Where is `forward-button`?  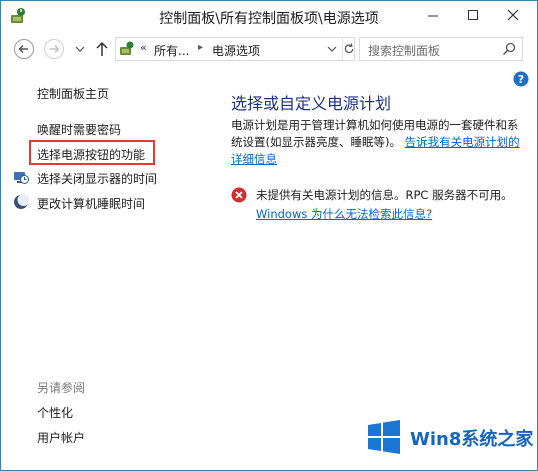
forward-button is located at coordinates (54, 49).